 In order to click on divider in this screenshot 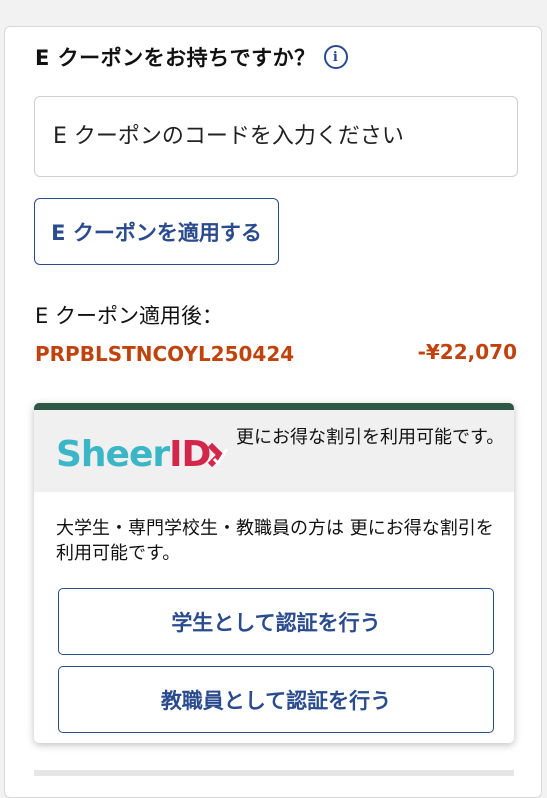, I will do `click(274, 773)`.